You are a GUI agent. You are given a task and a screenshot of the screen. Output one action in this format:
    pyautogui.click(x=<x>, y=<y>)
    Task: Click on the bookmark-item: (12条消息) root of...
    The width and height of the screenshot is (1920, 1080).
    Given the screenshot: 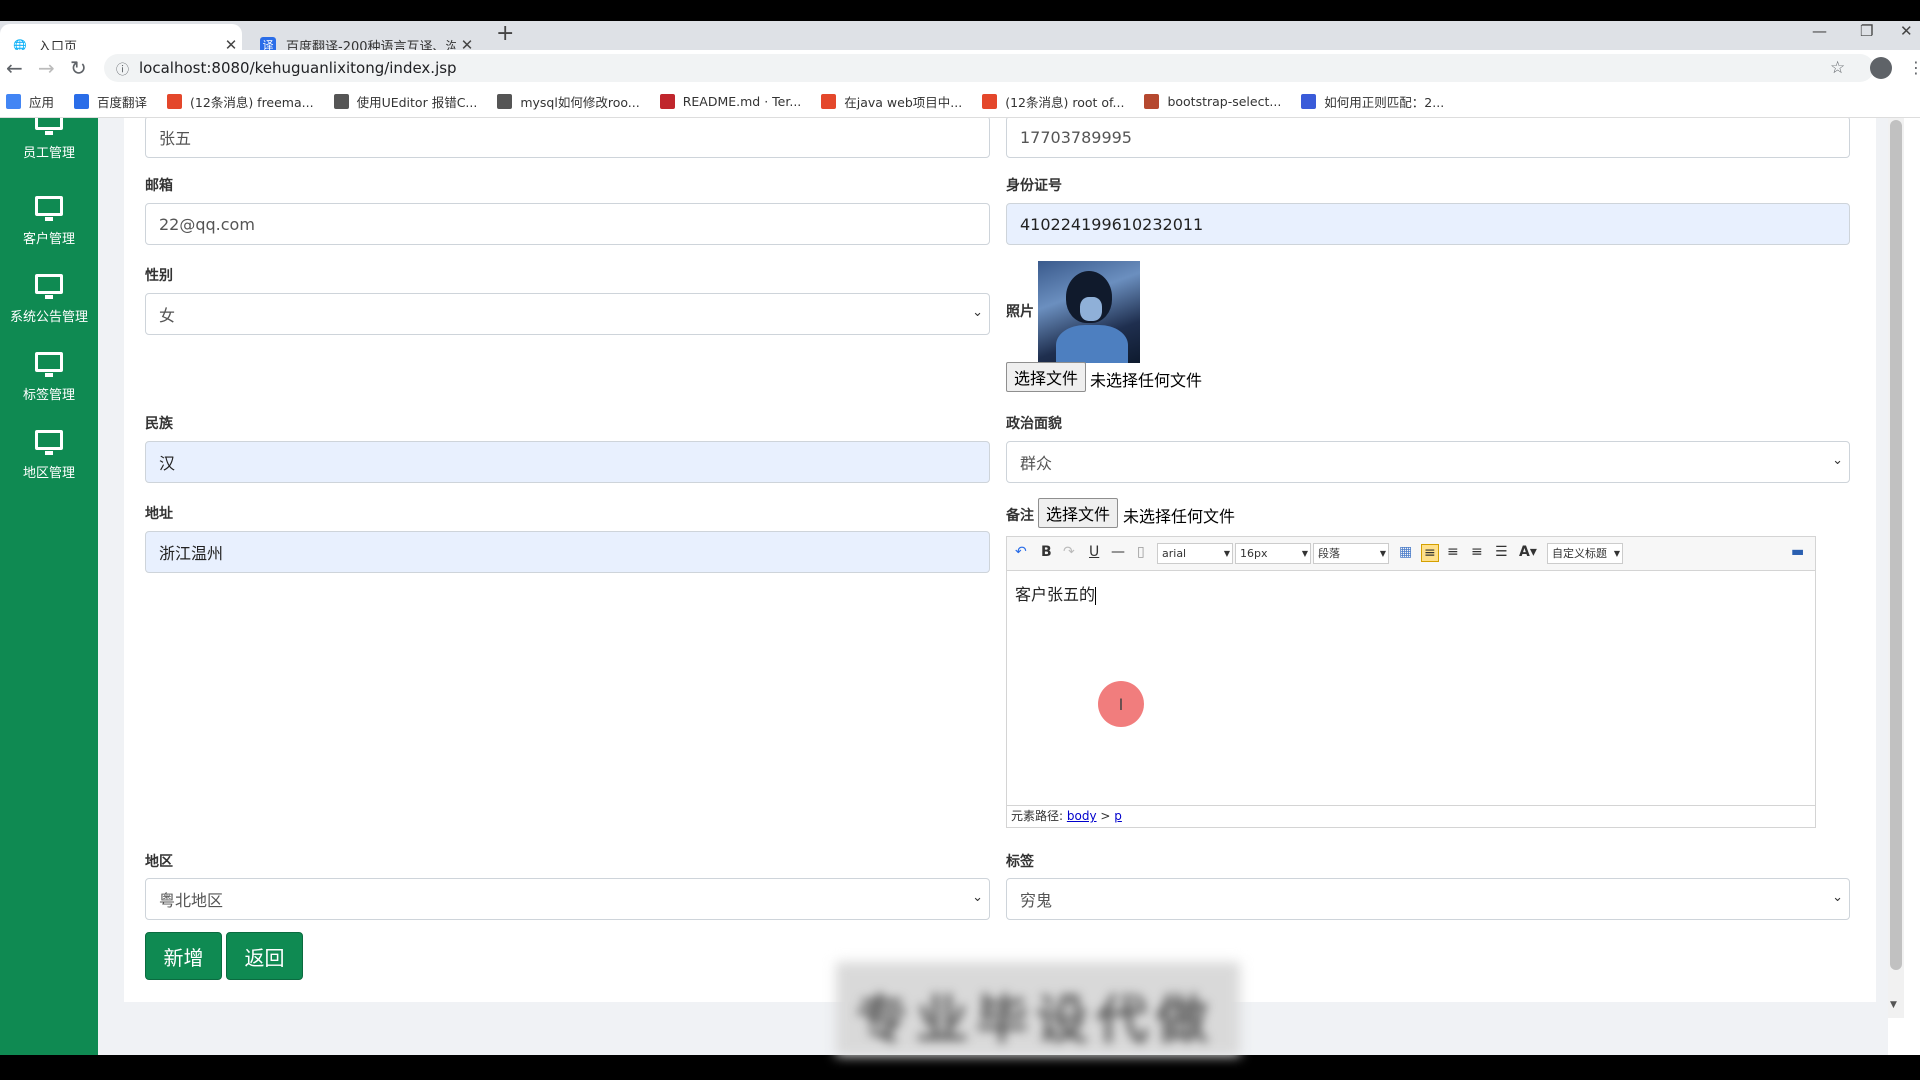 What is the action you would take?
    pyautogui.click(x=1053, y=101)
    